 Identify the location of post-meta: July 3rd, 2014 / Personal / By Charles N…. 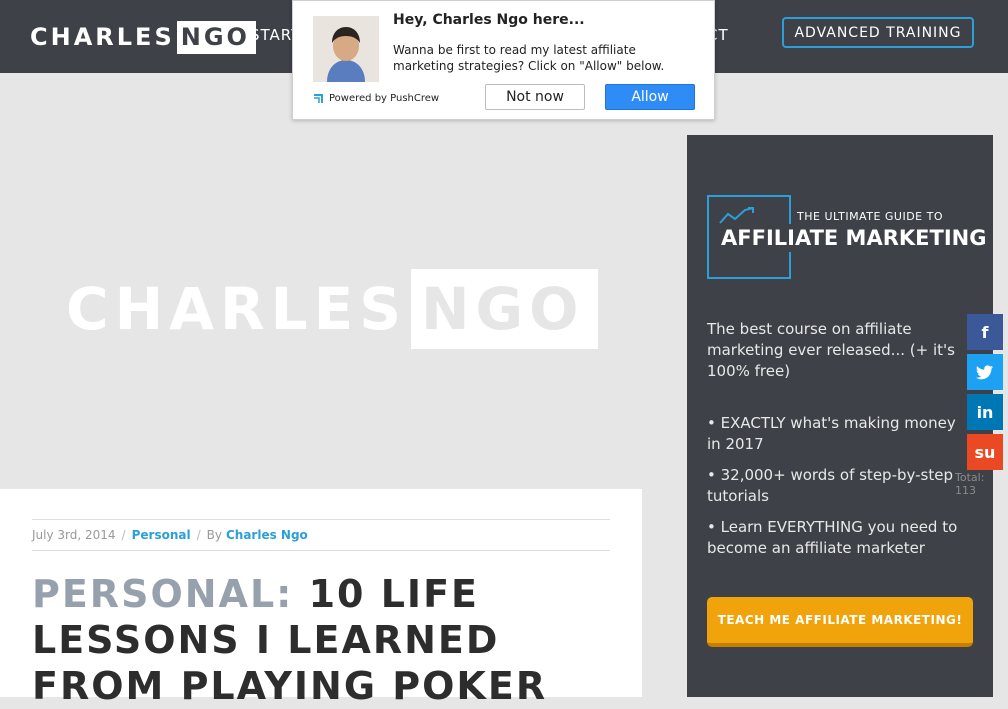
(321, 535).